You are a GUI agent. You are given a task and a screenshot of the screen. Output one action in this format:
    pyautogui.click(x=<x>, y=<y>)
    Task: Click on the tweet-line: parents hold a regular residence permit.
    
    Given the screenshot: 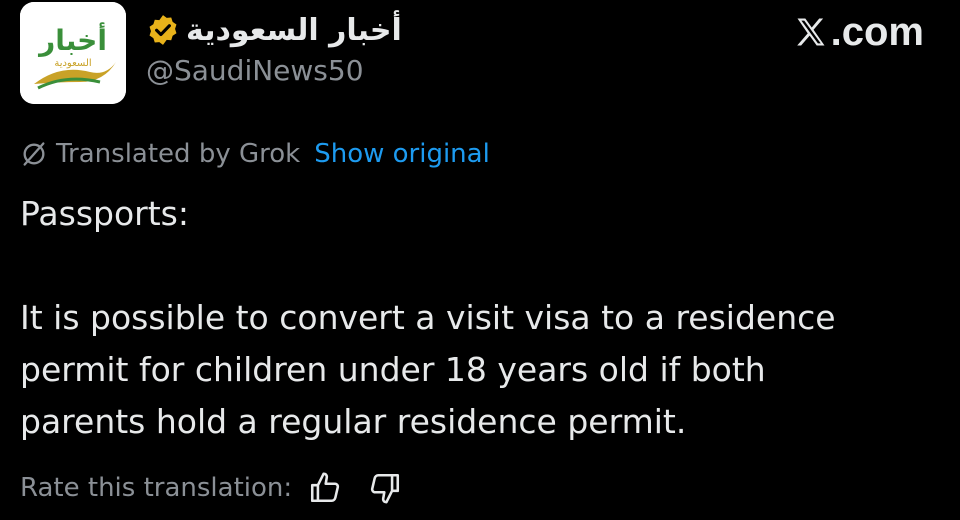 What is the action you would take?
    pyautogui.click(x=353, y=421)
    